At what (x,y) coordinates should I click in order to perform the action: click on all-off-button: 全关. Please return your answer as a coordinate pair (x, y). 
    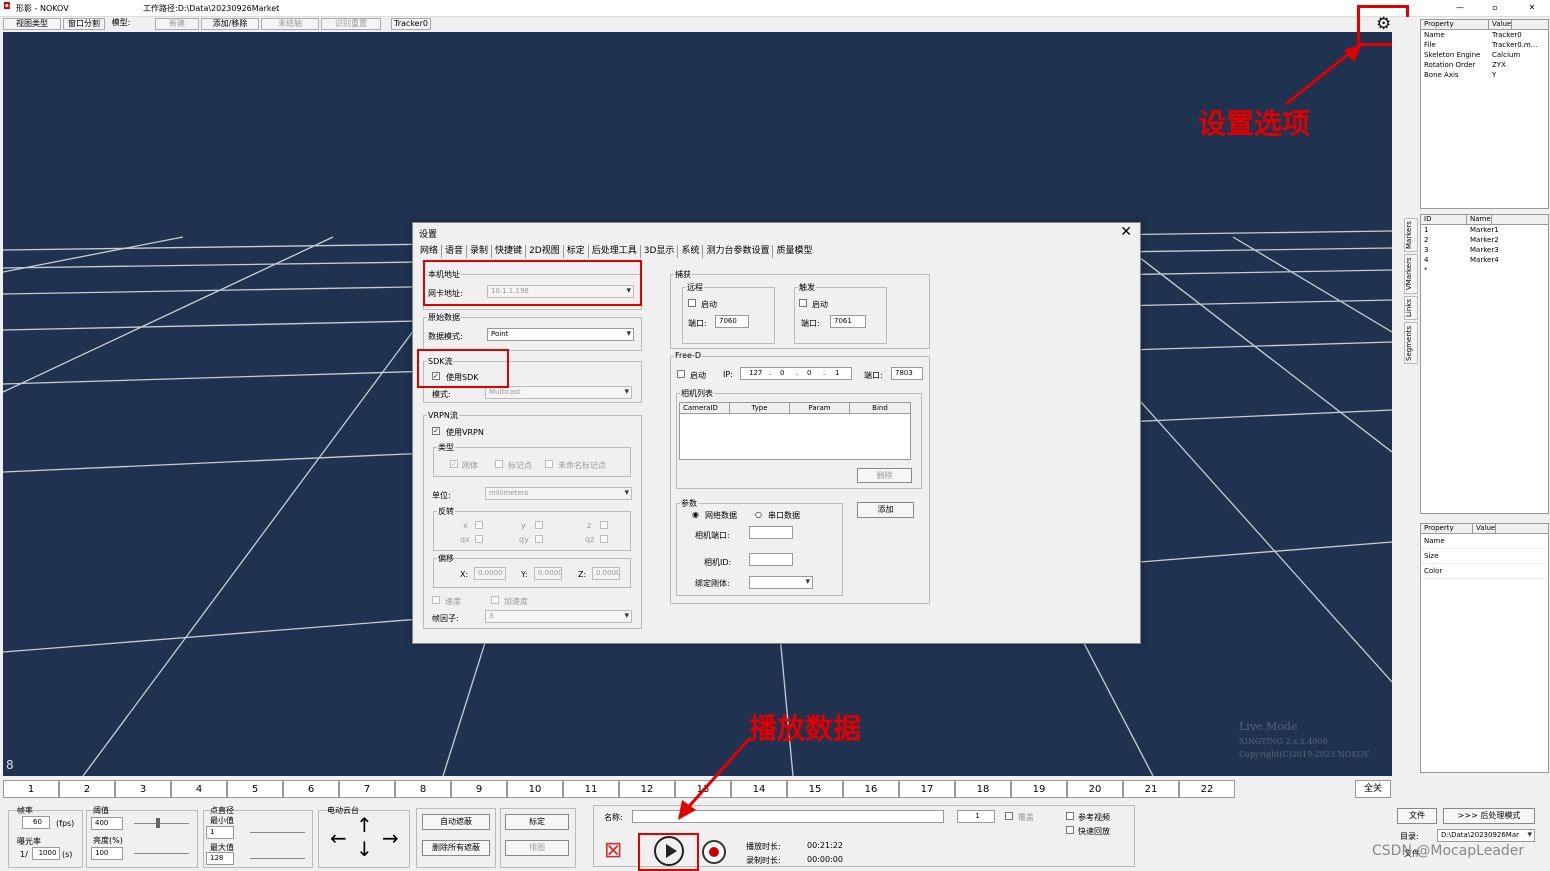
    Looking at the image, I should click on (1373, 789).